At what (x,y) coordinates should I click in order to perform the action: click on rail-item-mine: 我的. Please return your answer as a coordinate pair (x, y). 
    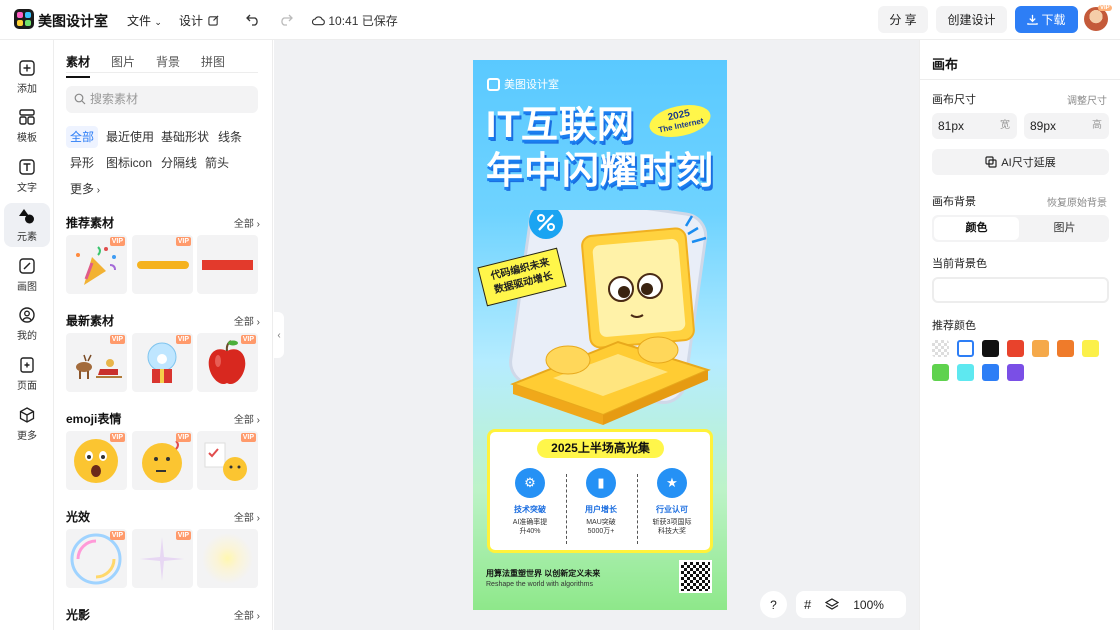
    Looking at the image, I should click on (27, 324).